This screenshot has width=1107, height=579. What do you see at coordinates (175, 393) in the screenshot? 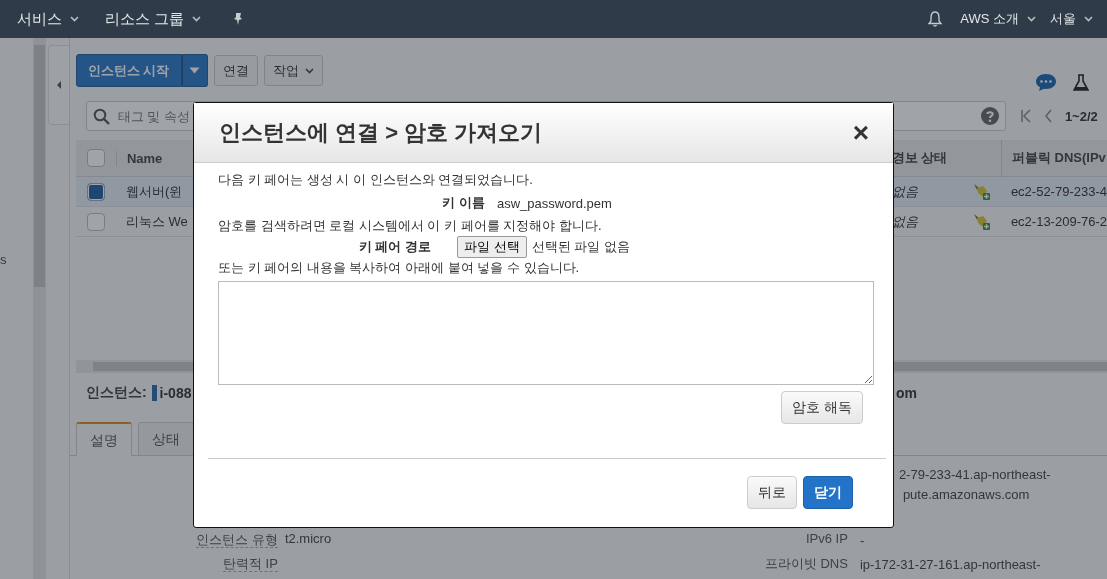
I see `instance-id: i-088` at bounding box center [175, 393].